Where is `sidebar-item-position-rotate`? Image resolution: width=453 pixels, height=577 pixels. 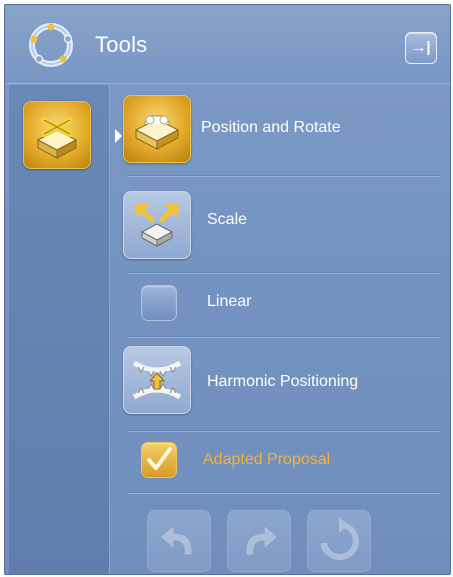
sidebar-item-position-rotate is located at coordinates (57, 135).